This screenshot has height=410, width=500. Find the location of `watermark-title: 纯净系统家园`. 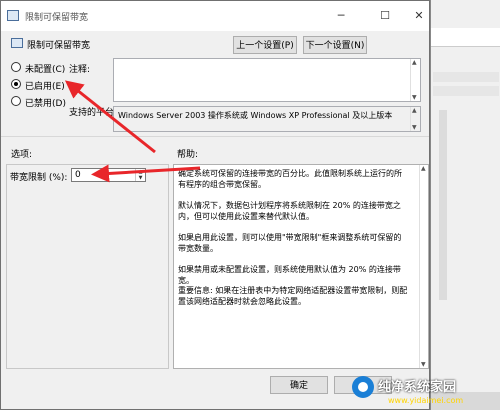

watermark-title: 纯净系统家园 is located at coordinates (417, 387).